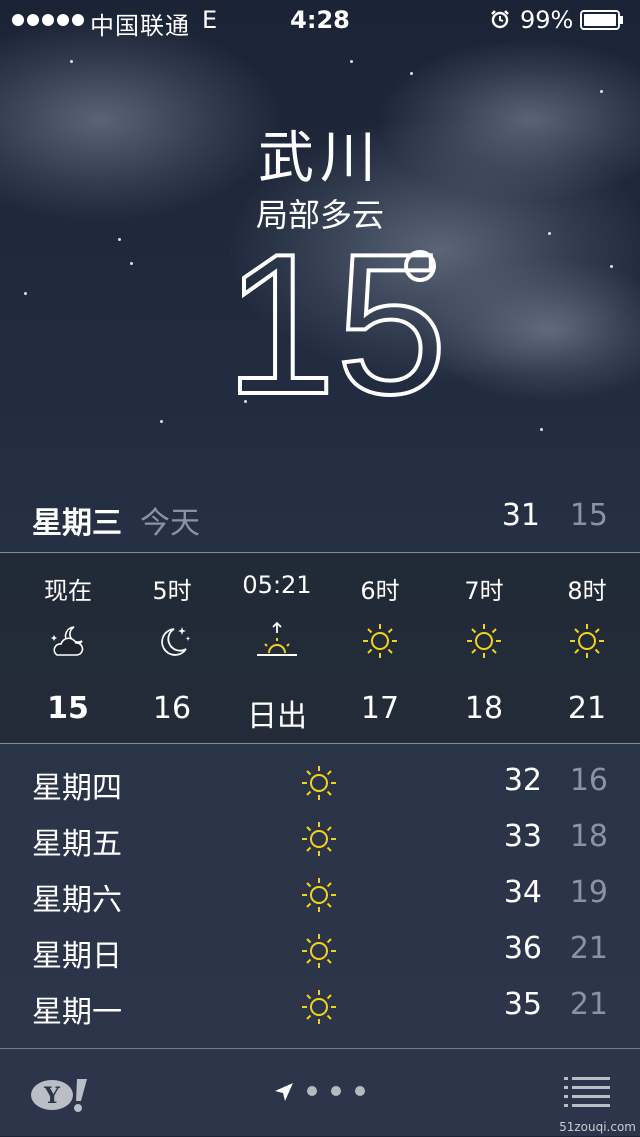 The width and height of the screenshot is (640, 1137). Describe the element at coordinates (601, 20) in the screenshot. I see `battery-icon` at that location.